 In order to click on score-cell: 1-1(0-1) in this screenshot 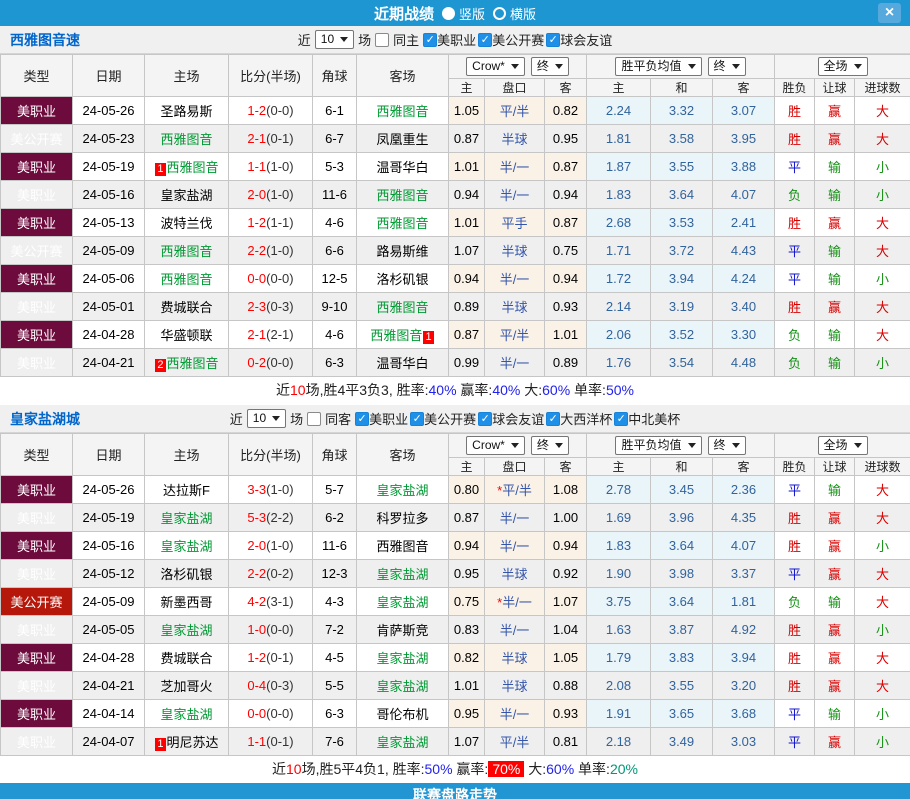, I will do `click(270, 741)`.